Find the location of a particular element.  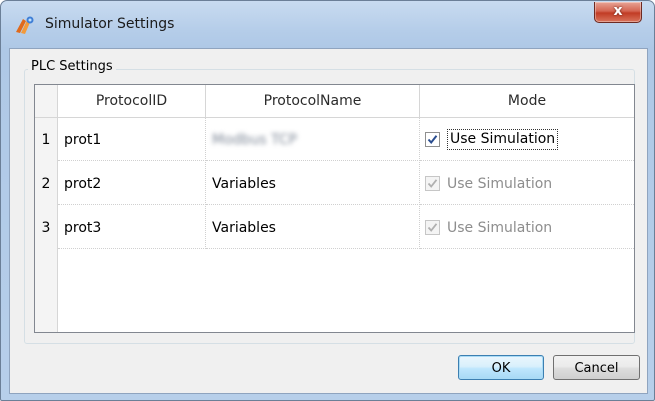

window-title: Simulator Settings is located at coordinates (110, 24).